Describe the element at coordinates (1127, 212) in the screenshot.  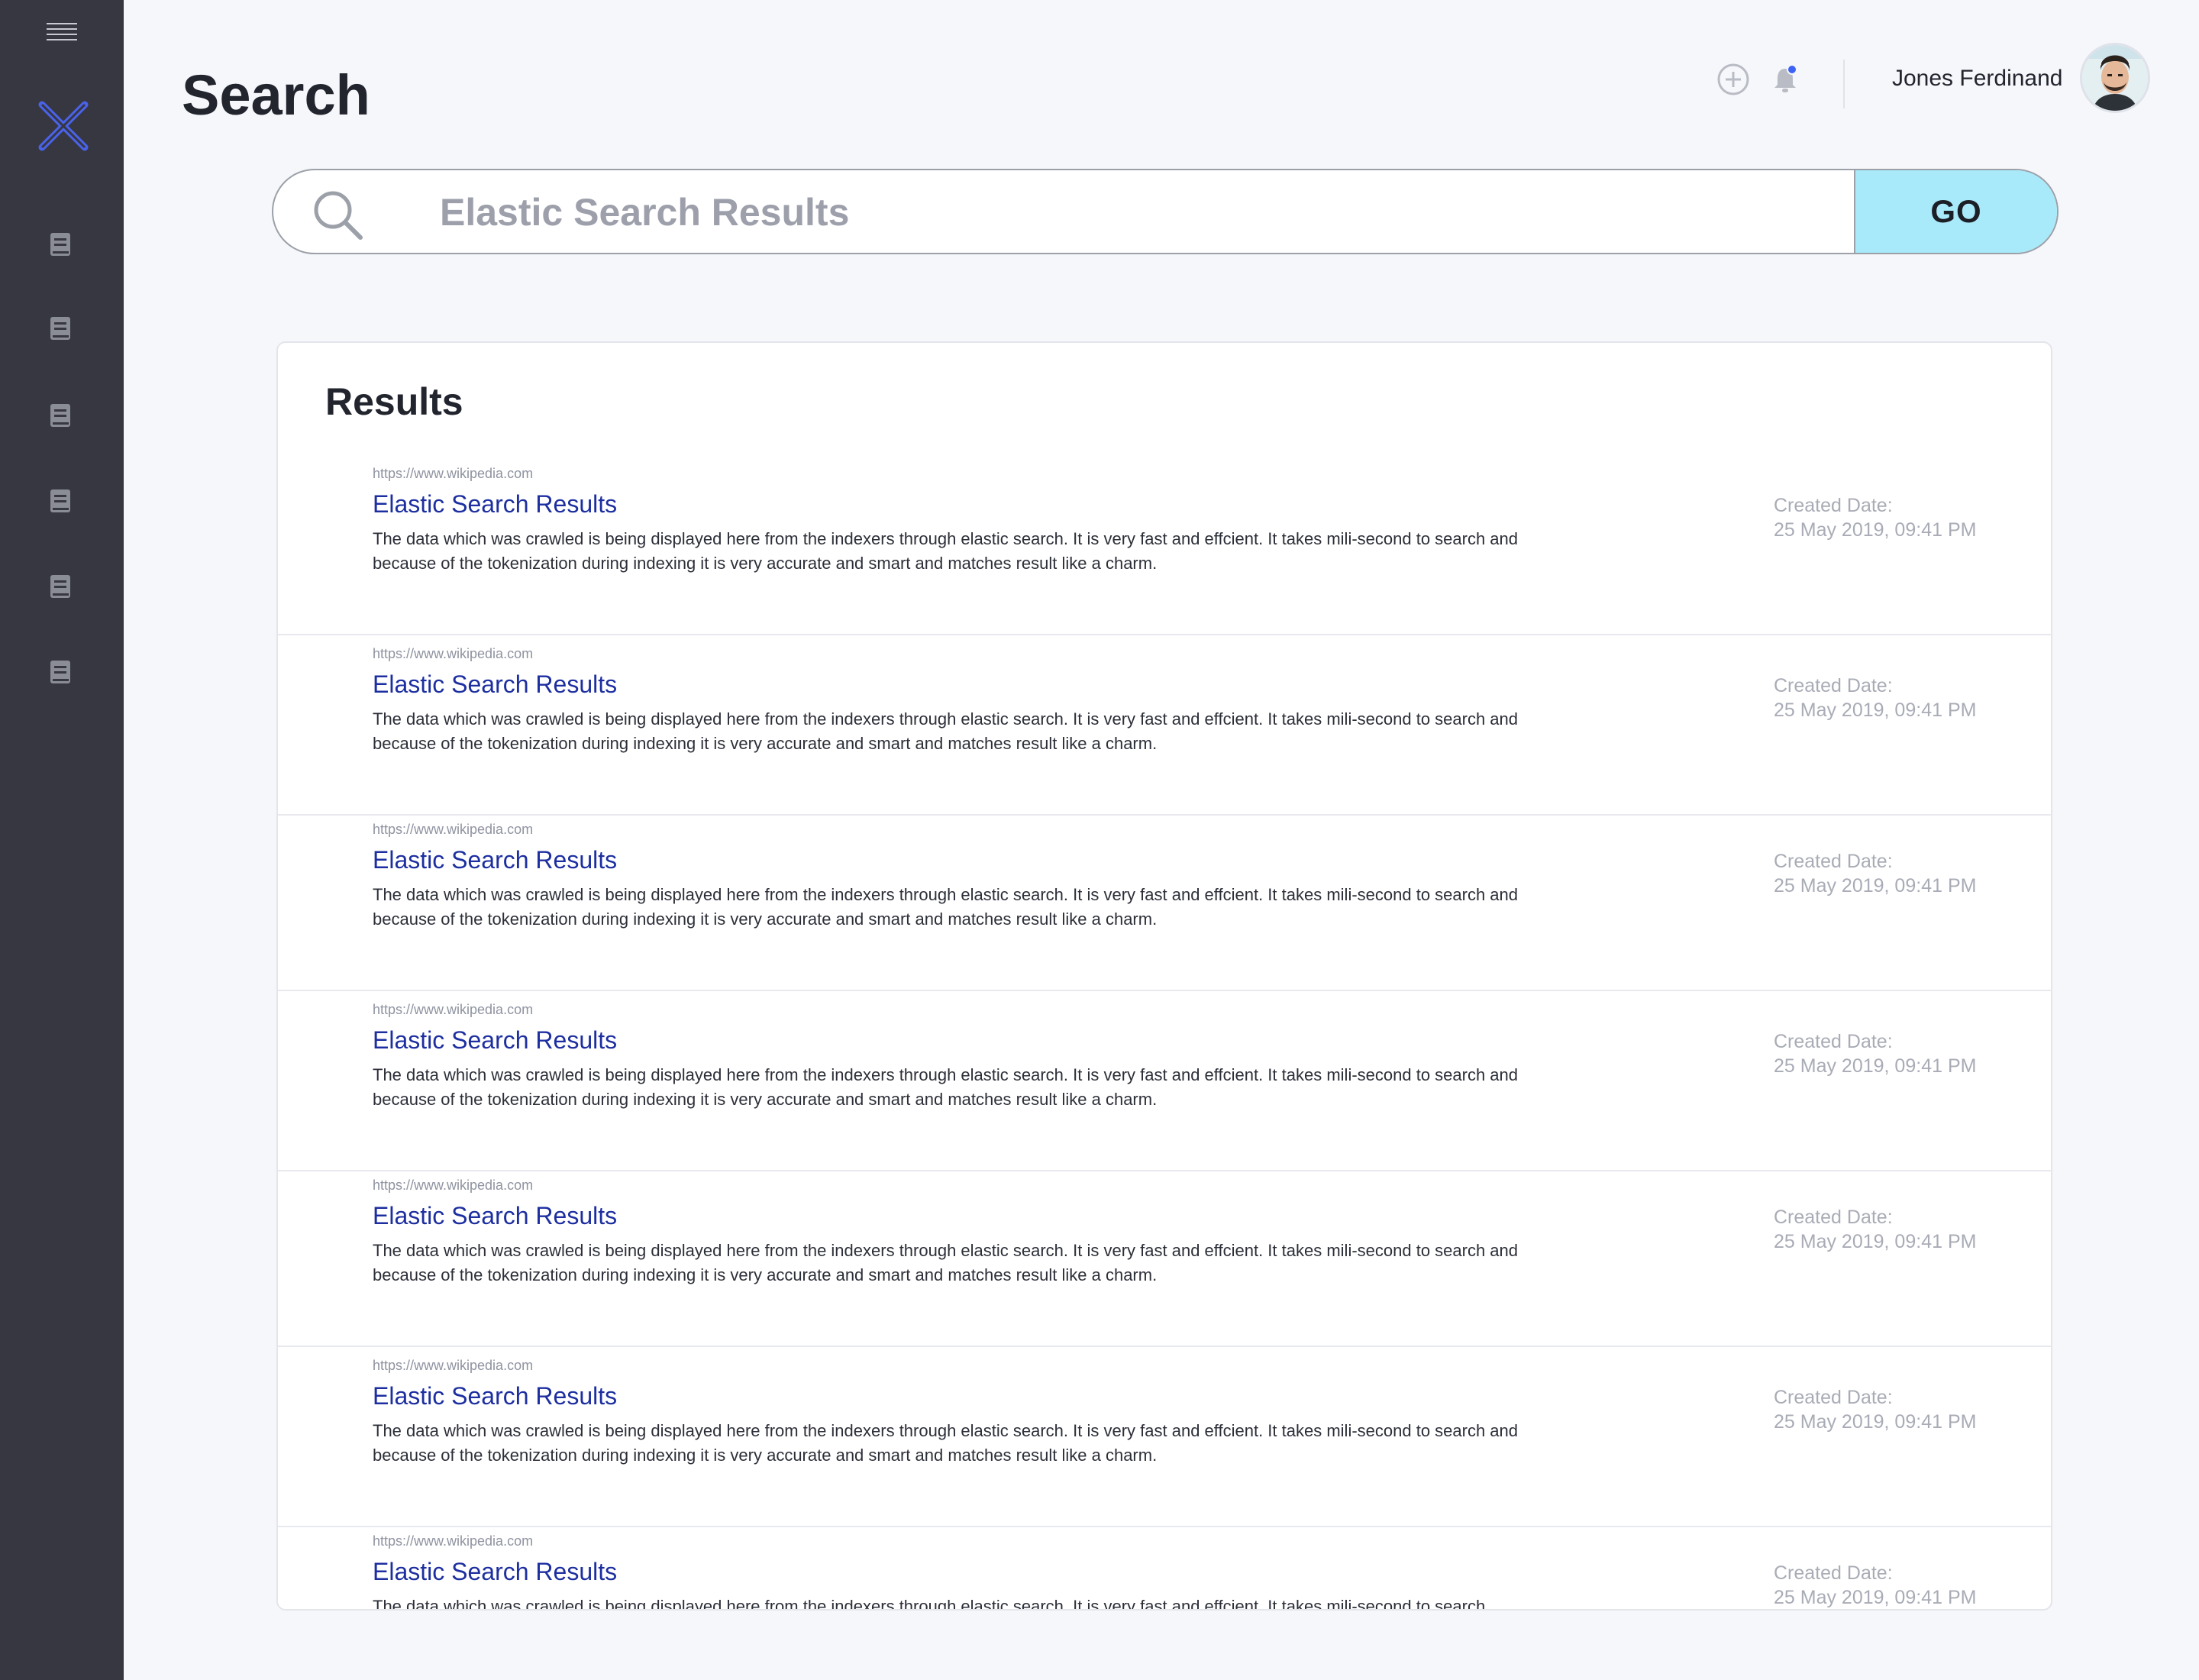
I see `search-input` at that location.